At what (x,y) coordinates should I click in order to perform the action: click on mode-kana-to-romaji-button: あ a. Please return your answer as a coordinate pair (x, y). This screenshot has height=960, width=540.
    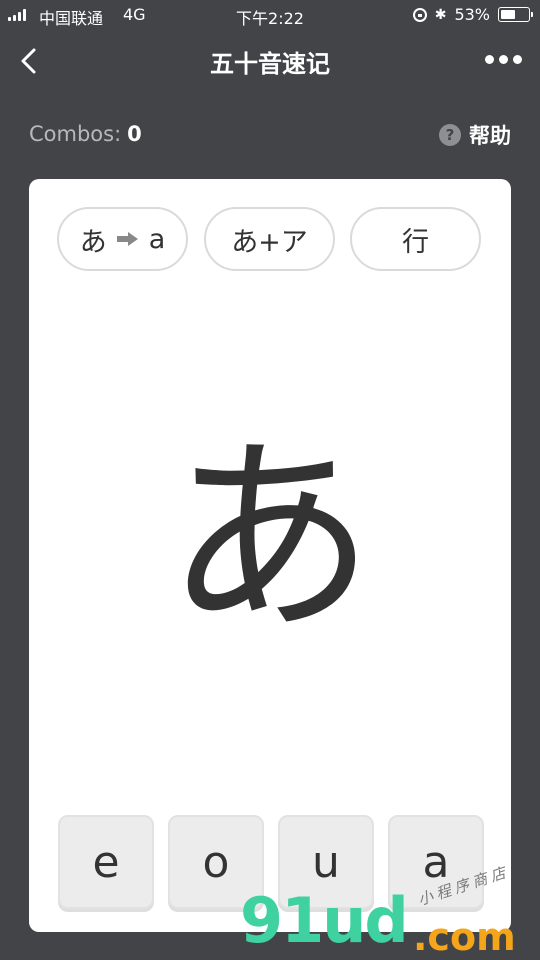
    Looking at the image, I should click on (122, 239).